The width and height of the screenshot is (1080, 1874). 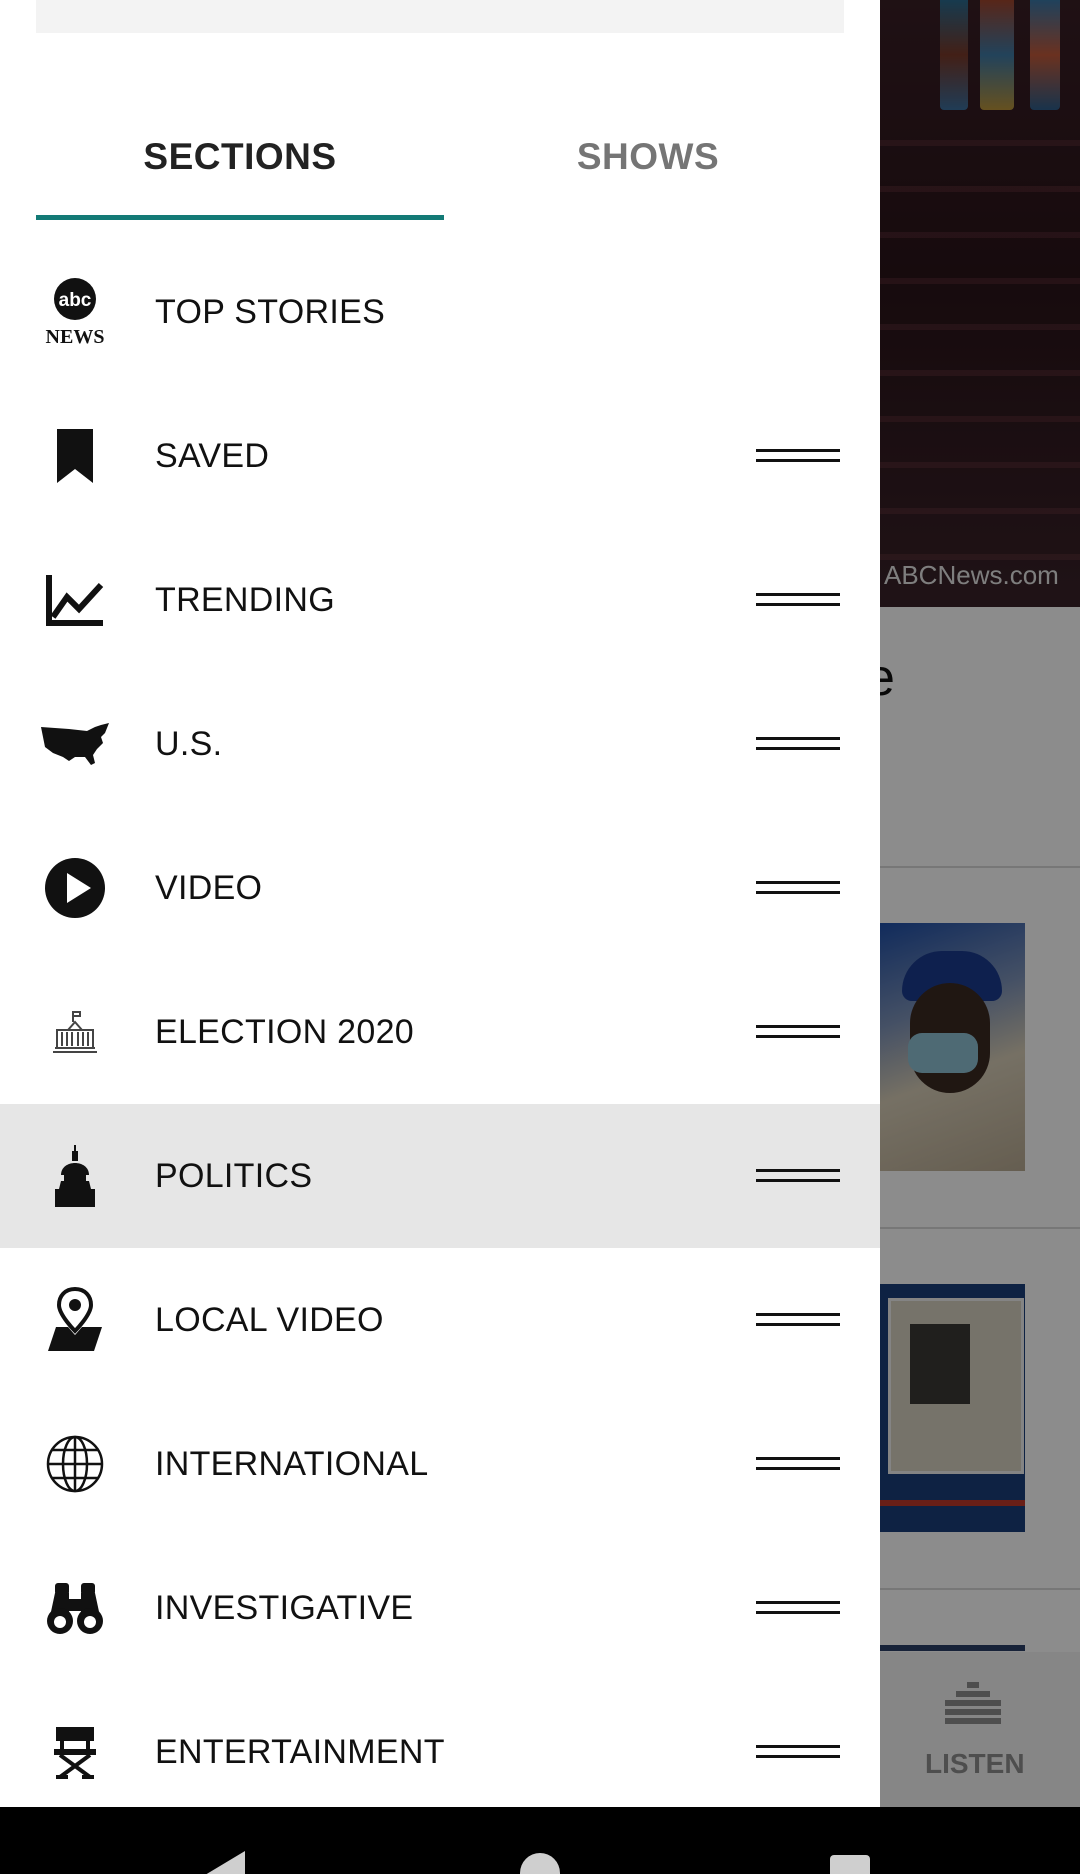 I want to click on section-item-international: INTERNATIONAL, so click(x=440, y=1464).